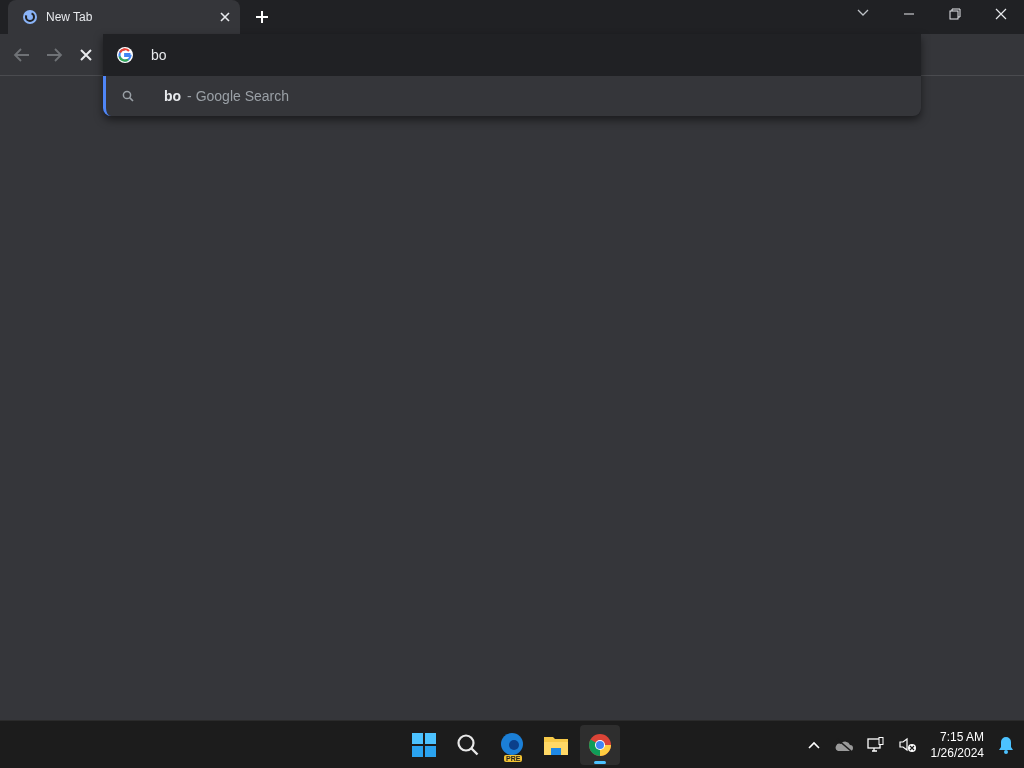 The height and width of the screenshot is (768, 1024). What do you see at coordinates (173, 96) in the screenshot?
I see `suggestion-match: bo` at bounding box center [173, 96].